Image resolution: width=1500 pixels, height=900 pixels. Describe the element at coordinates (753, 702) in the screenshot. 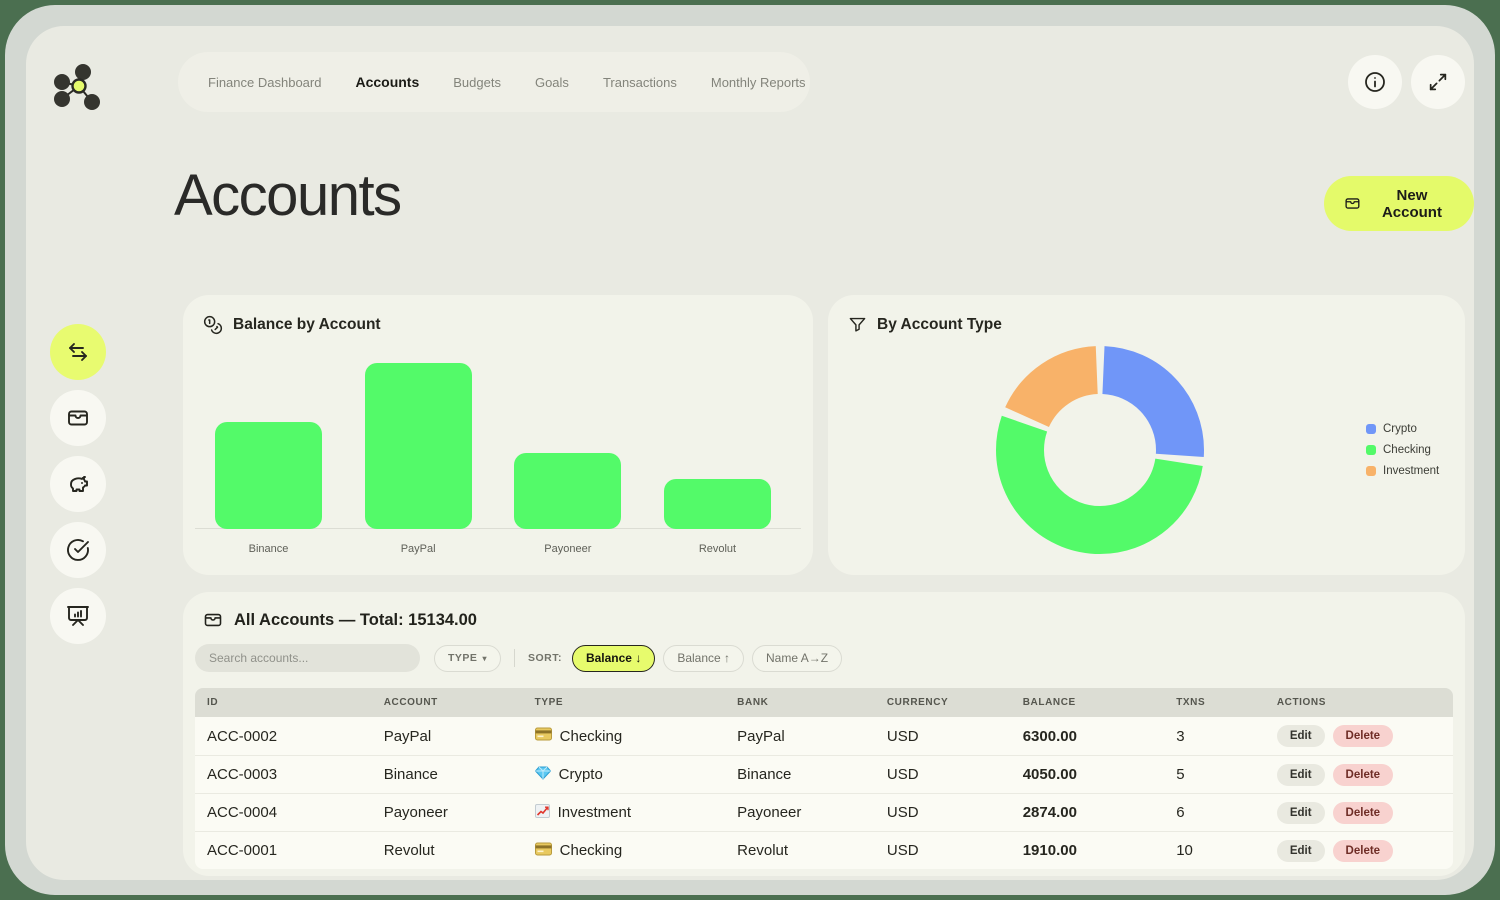

I see `column-header-bank: BANK` at that location.